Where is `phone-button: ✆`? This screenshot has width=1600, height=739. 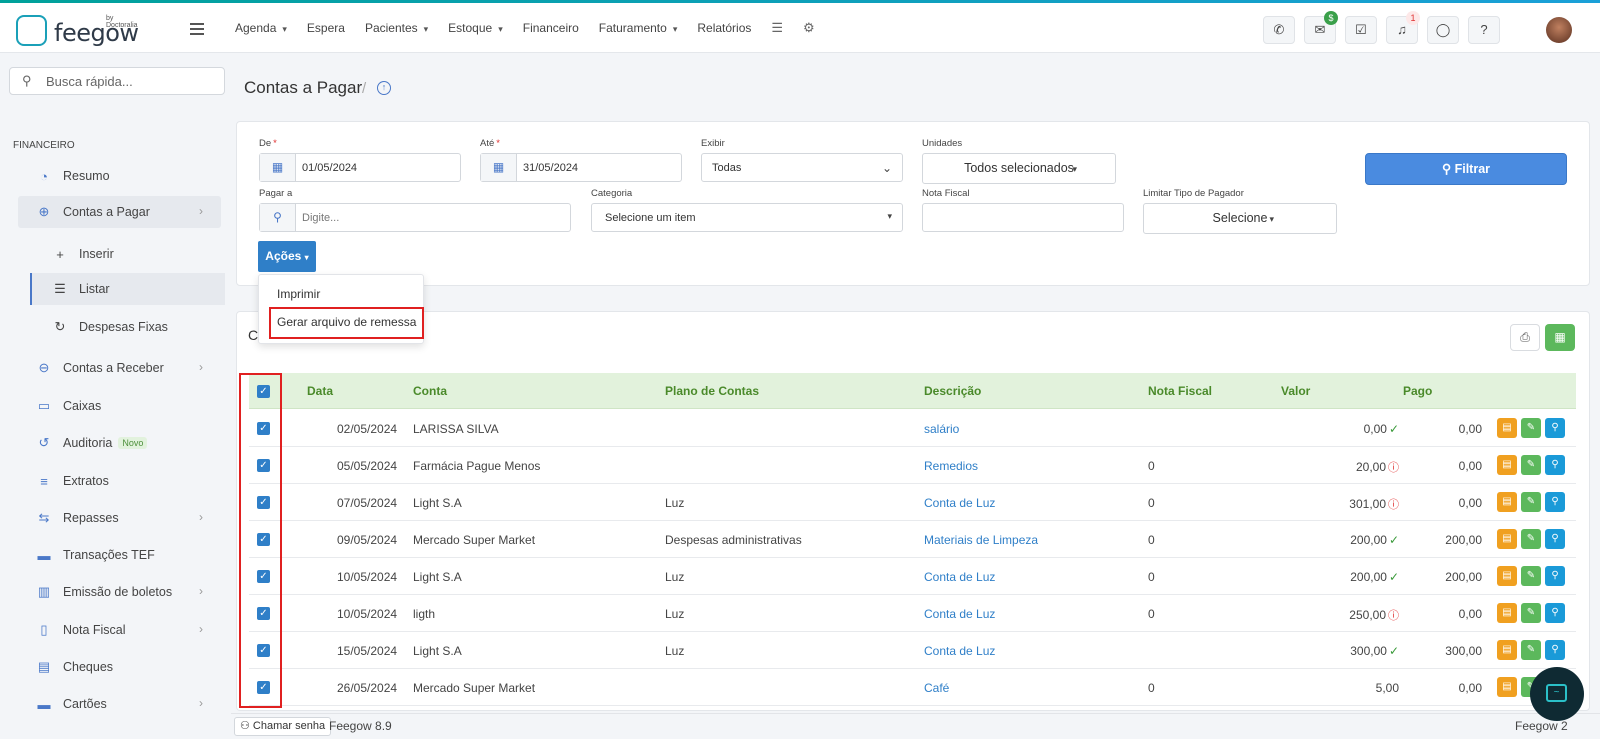 phone-button: ✆ is located at coordinates (1279, 30).